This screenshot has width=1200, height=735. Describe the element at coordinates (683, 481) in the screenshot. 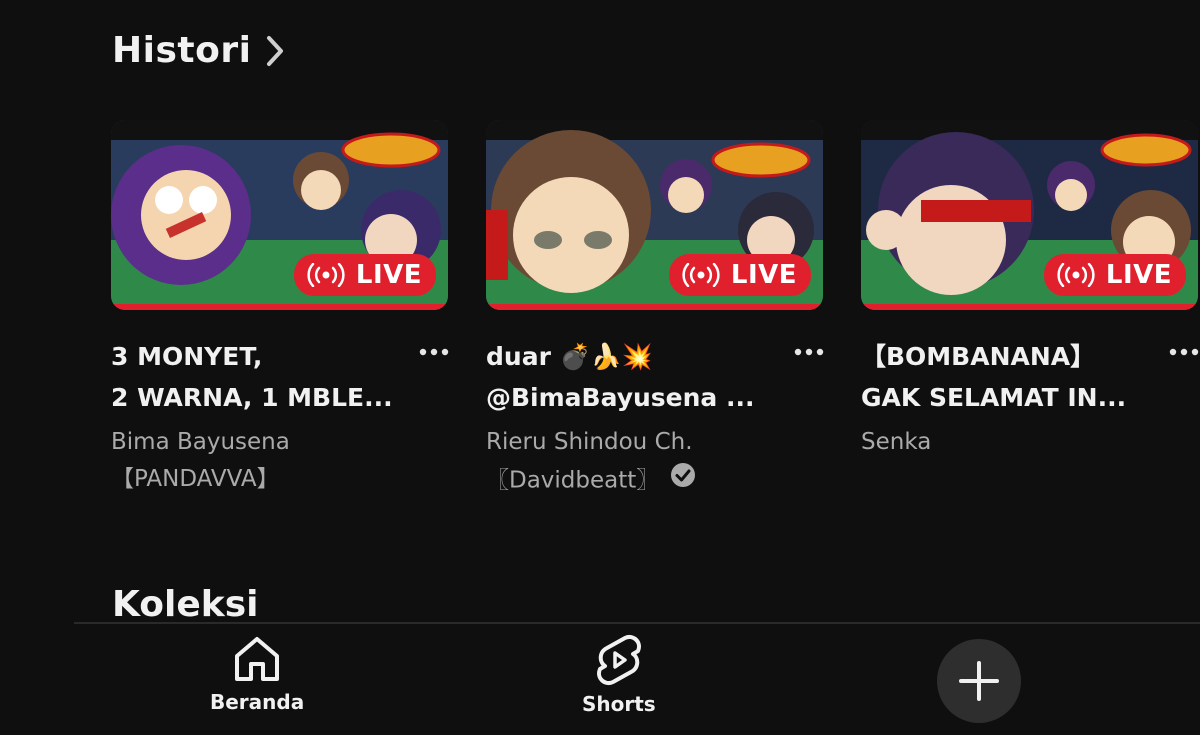

I see `verified-check-icon` at that location.